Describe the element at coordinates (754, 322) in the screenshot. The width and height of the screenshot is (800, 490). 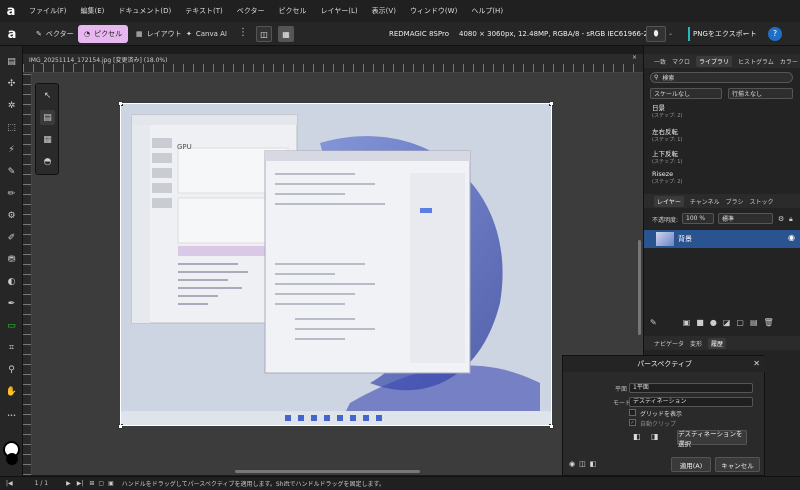
I see `add-layer-icon: ▤` at that location.